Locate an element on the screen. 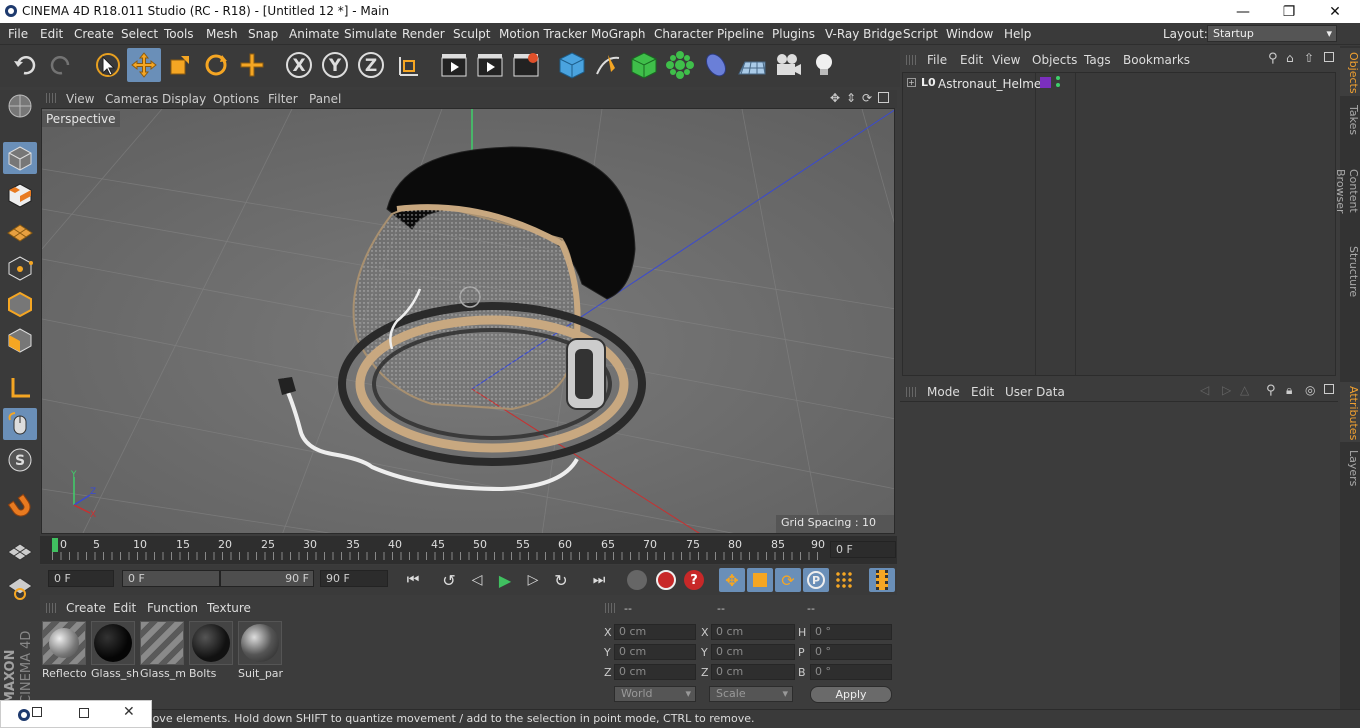 Image resolution: width=1360 pixels, height=728 pixels. record-pla-button is located at coordinates (844, 580).